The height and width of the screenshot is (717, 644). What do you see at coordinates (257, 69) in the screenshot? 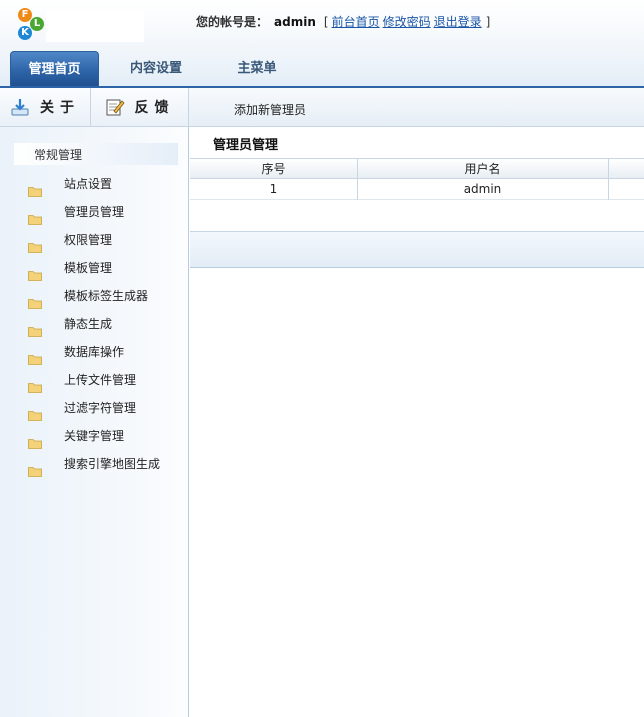
I see `tab-main-menu: 主菜单` at bounding box center [257, 69].